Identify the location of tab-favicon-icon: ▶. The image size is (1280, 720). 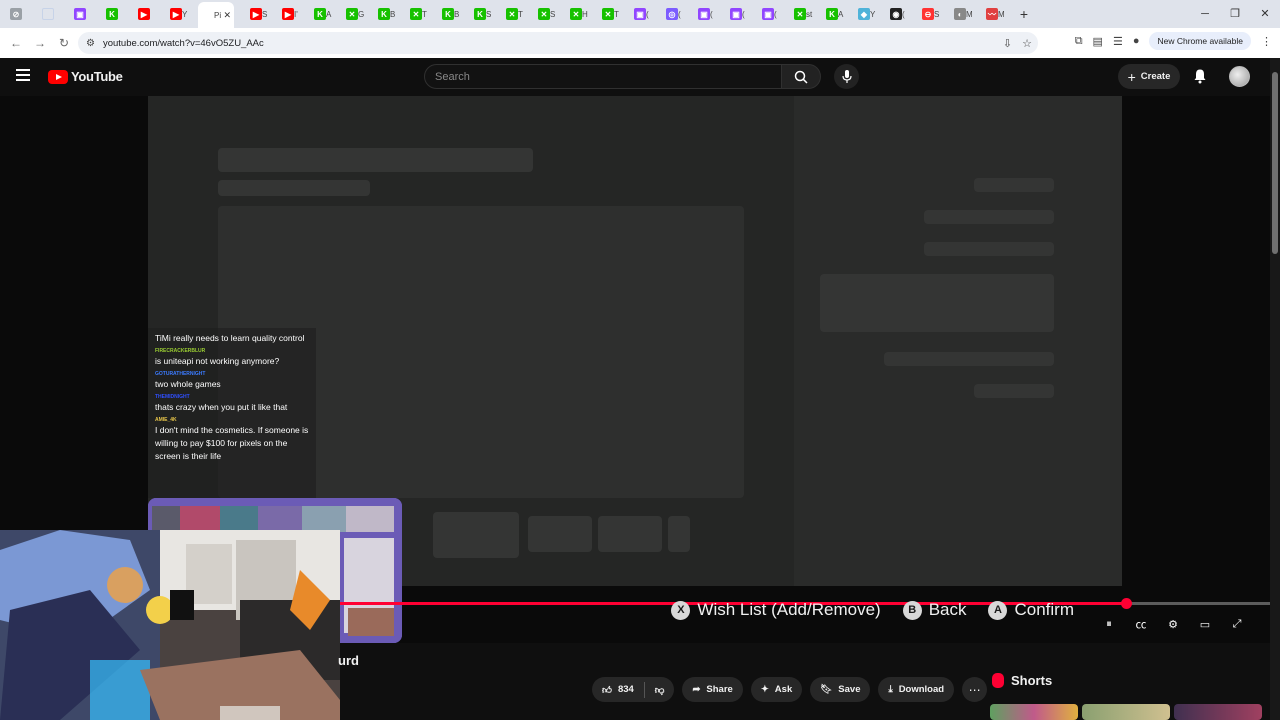
(144, 14).